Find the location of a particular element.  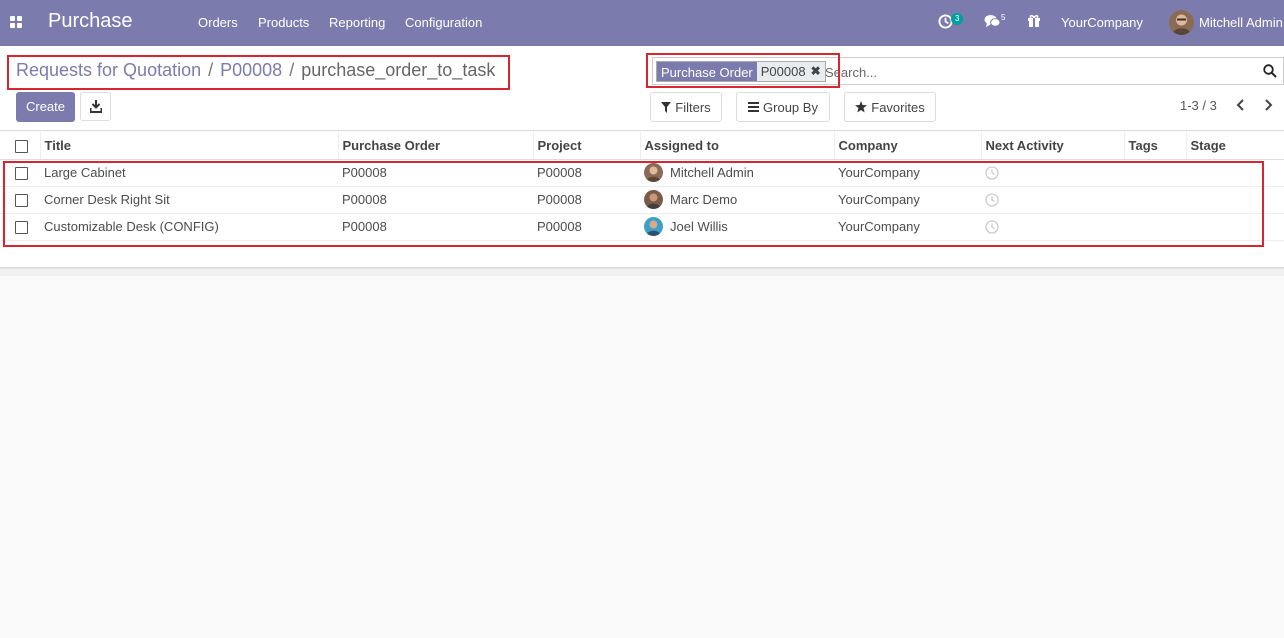

group-by-label: Group By is located at coordinates (790, 107).